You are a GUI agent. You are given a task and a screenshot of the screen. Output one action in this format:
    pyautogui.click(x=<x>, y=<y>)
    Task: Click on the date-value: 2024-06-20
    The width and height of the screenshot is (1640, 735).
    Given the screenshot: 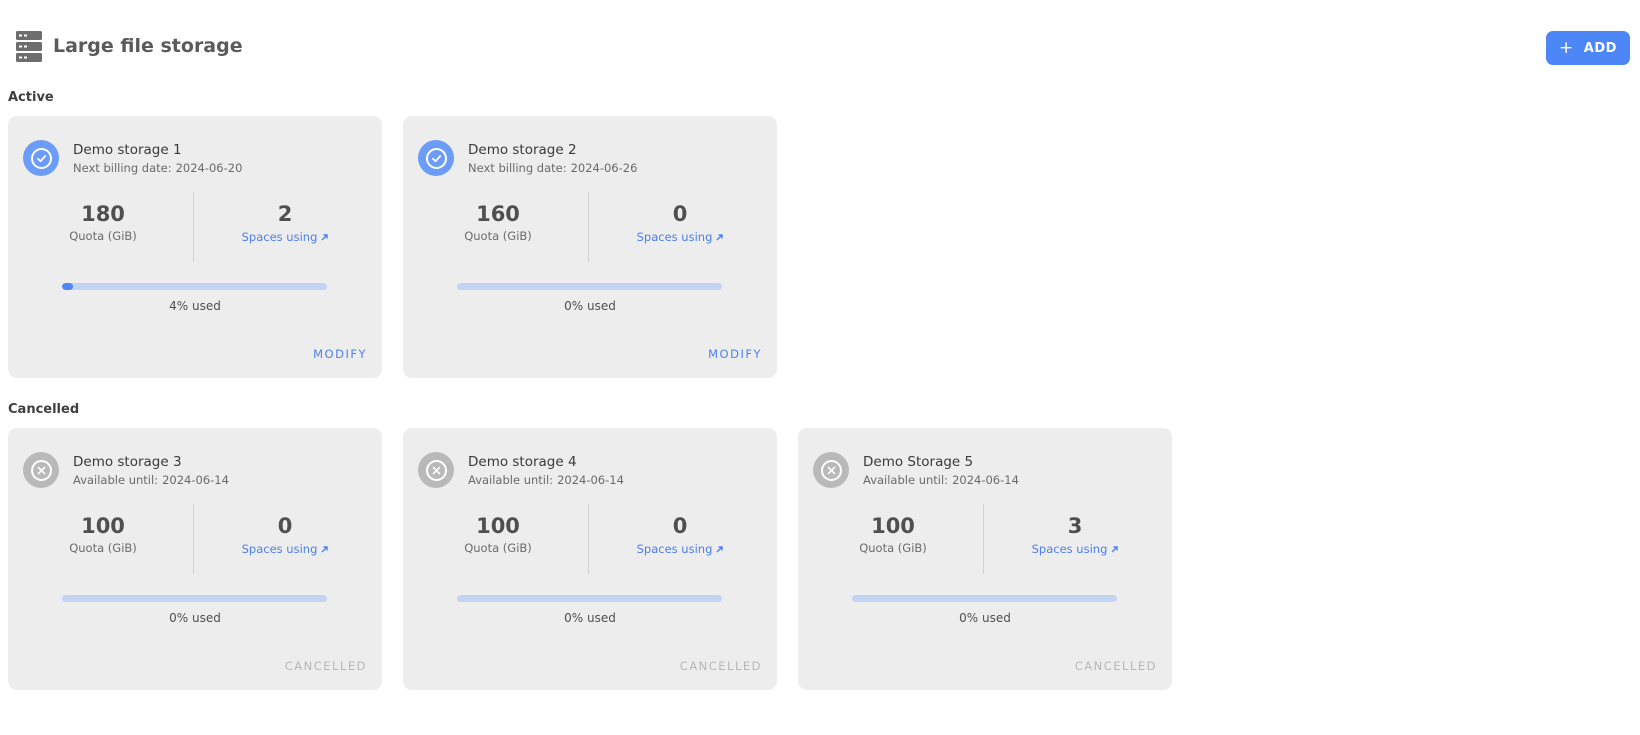 What is the action you would take?
    pyautogui.click(x=209, y=168)
    